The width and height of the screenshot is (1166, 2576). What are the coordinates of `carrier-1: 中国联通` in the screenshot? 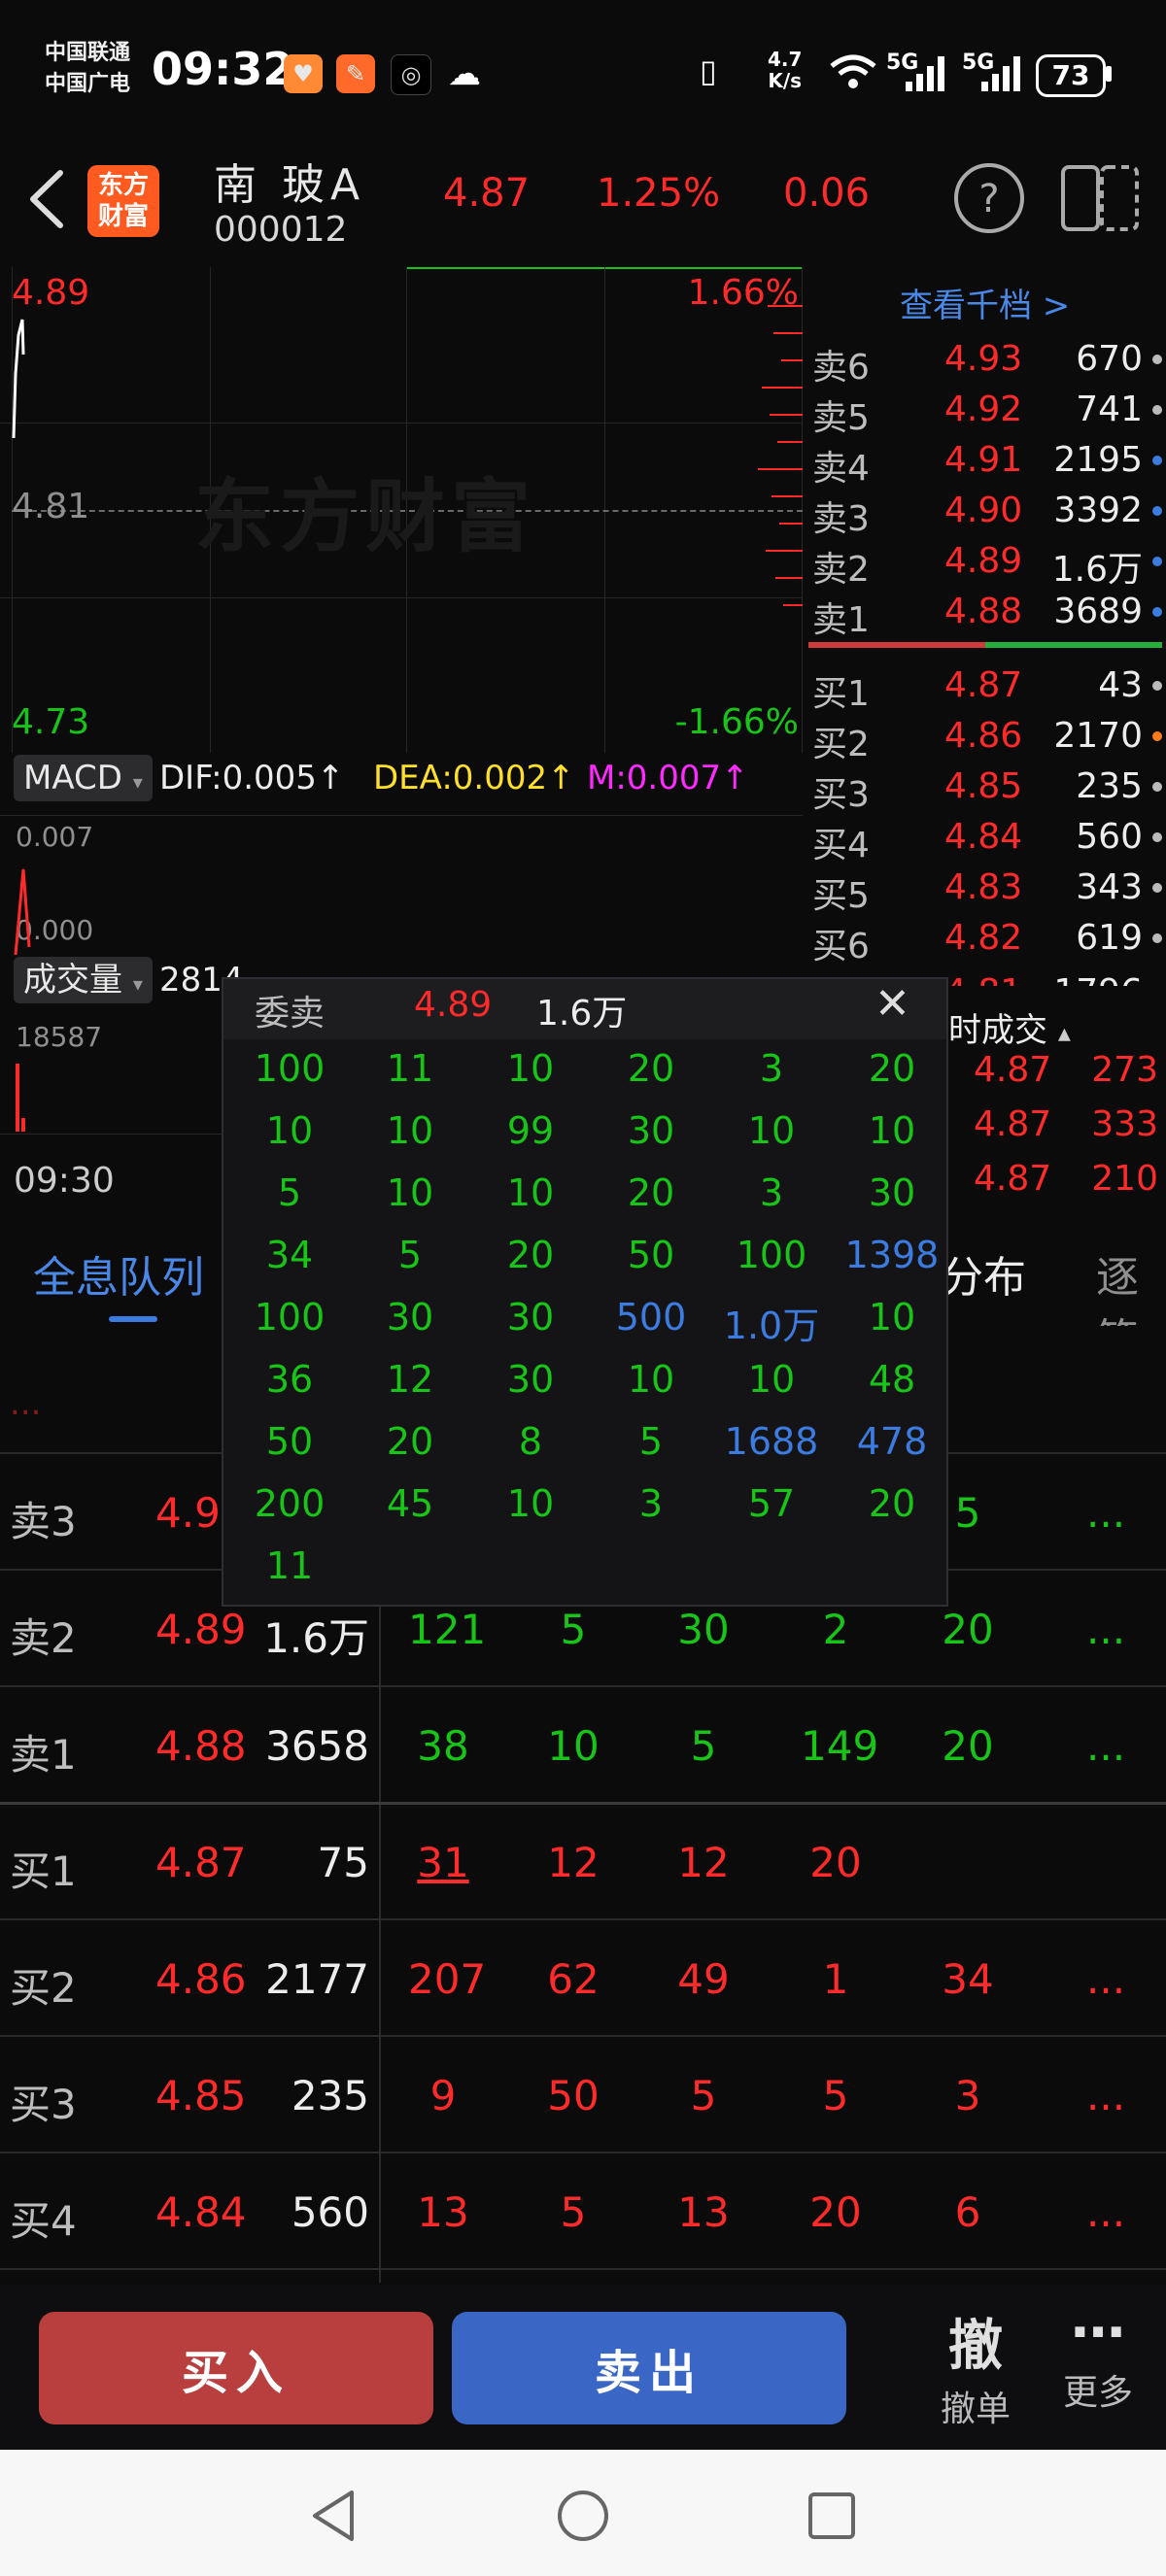 It's located at (88, 53).